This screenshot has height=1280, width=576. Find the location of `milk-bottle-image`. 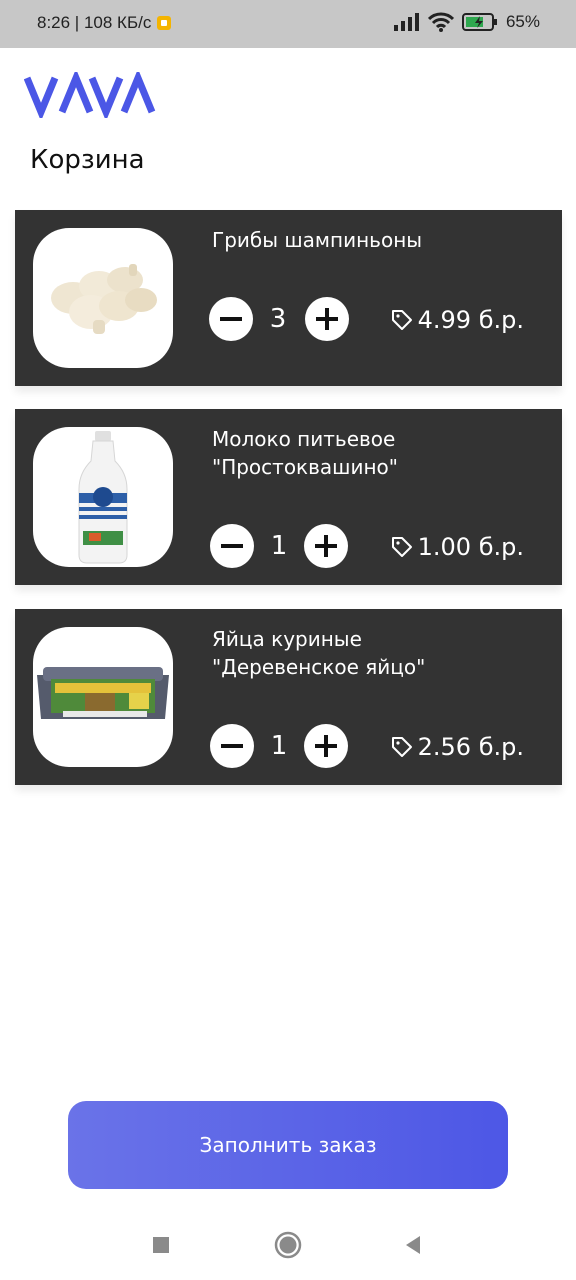

milk-bottle-image is located at coordinates (103, 497).